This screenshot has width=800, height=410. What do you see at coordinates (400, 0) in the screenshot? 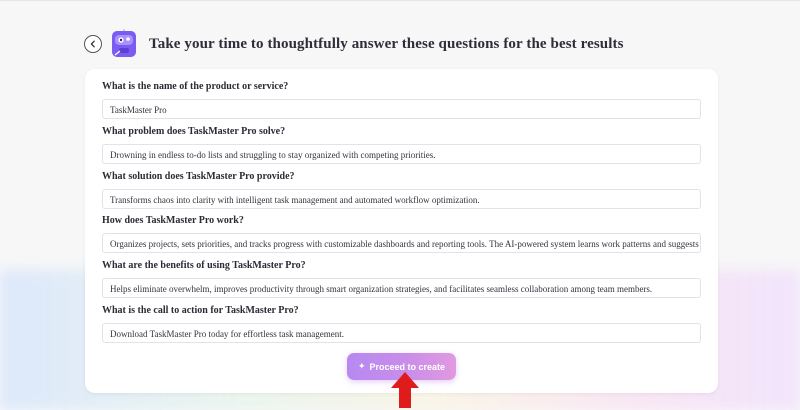
I see `top-divider` at bounding box center [400, 0].